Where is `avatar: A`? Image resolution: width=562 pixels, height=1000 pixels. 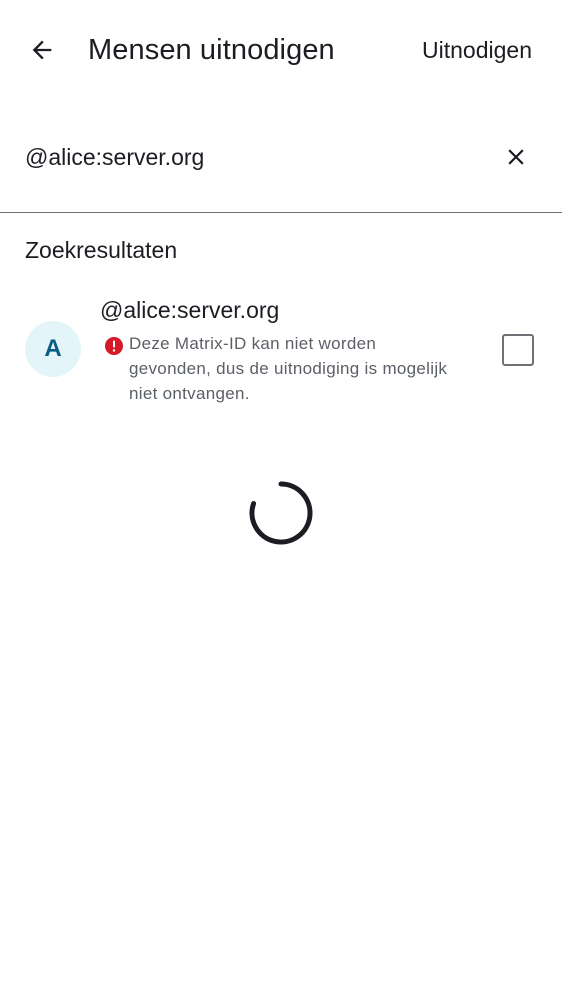
avatar: A is located at coordinates (53, 349).